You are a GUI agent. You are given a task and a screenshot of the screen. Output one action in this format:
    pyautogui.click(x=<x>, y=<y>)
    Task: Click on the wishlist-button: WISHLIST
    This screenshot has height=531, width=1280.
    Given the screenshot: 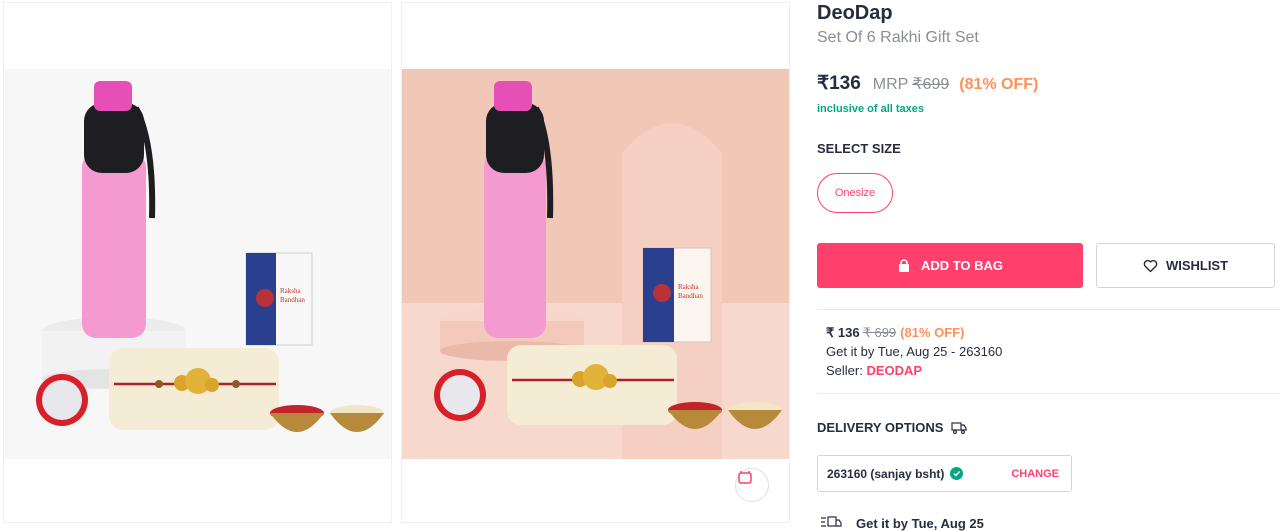 What is the action you would take?
    pyautogui.click(x=1185, y=265)
    